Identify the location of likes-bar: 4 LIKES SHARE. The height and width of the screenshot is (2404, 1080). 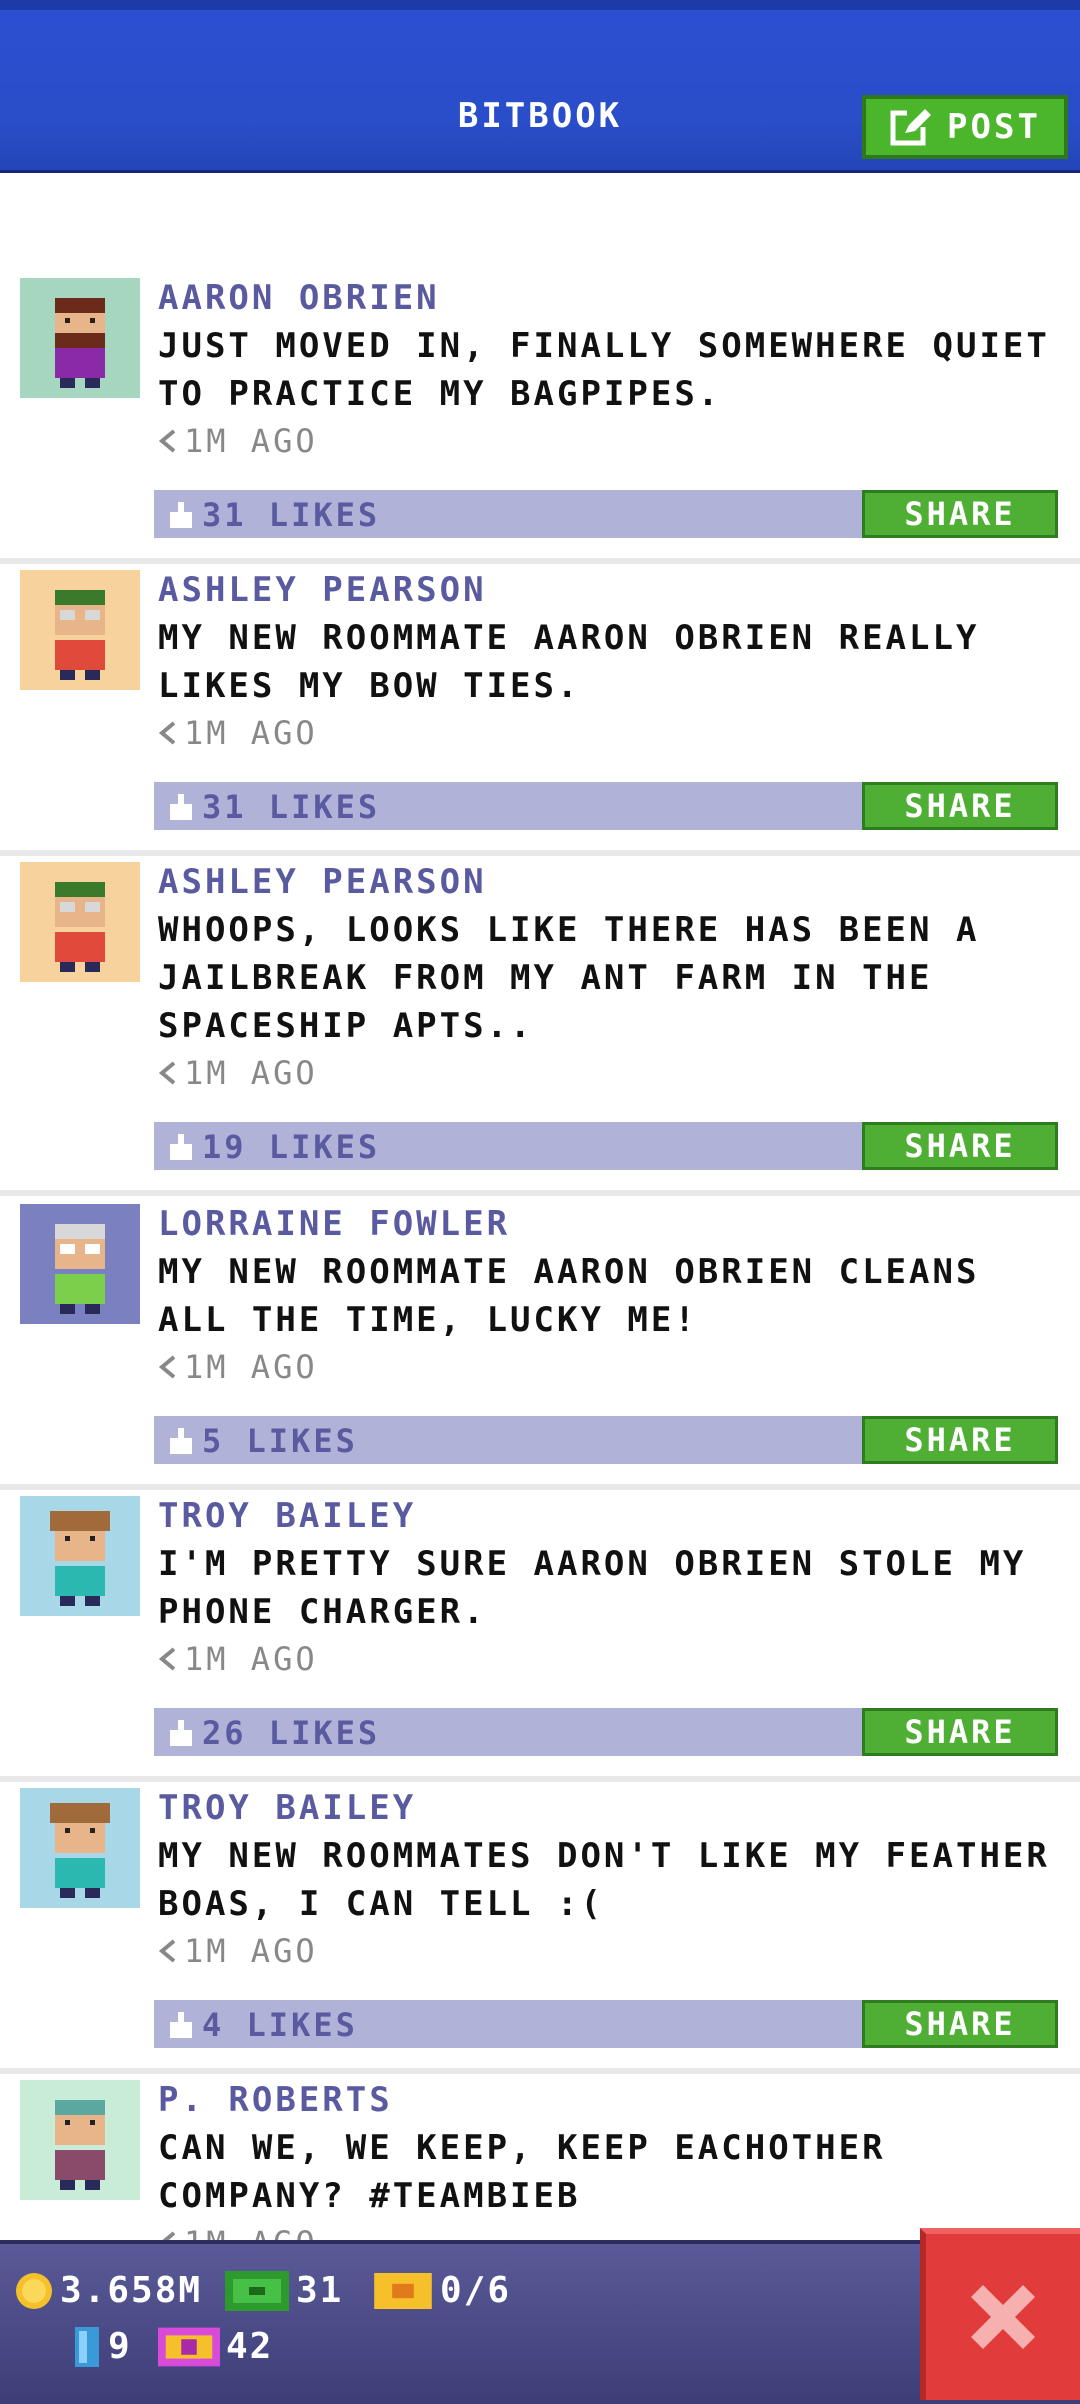
(606, 2024).